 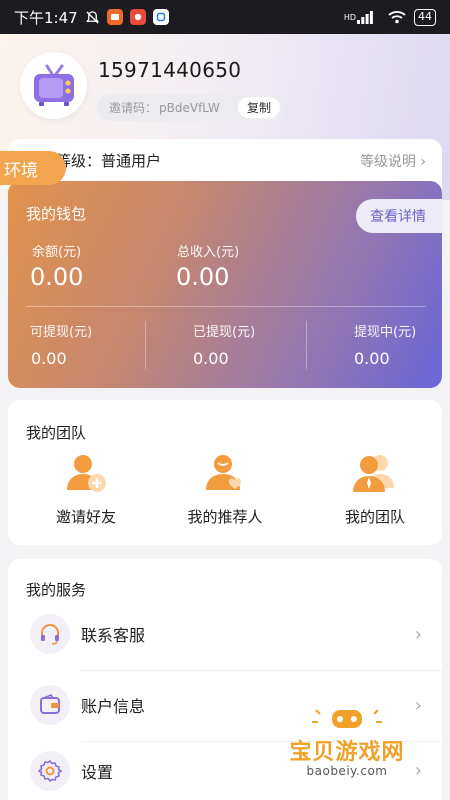 I want to click on battery-level: 44, so click(x=425, y=16).